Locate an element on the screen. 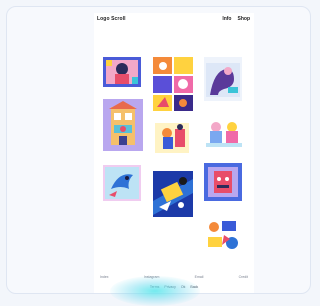 The image size is (320, 306). top-nav: Info Shop is located at coordinates (236, 19).